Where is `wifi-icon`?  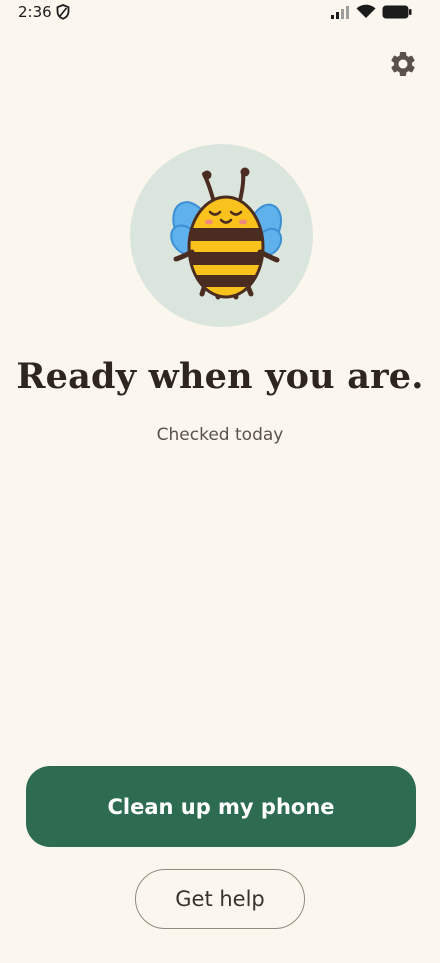
wifi-icon is located at coordinates (366, 11).